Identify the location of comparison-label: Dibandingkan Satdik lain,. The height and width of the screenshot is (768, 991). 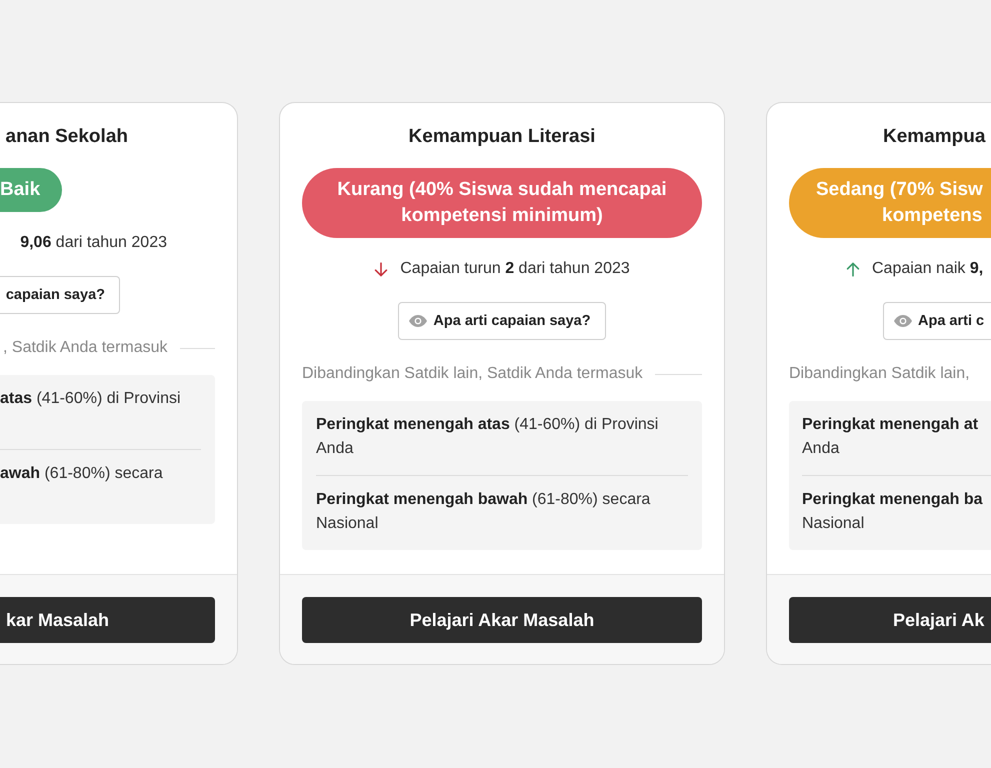
(879, 374).